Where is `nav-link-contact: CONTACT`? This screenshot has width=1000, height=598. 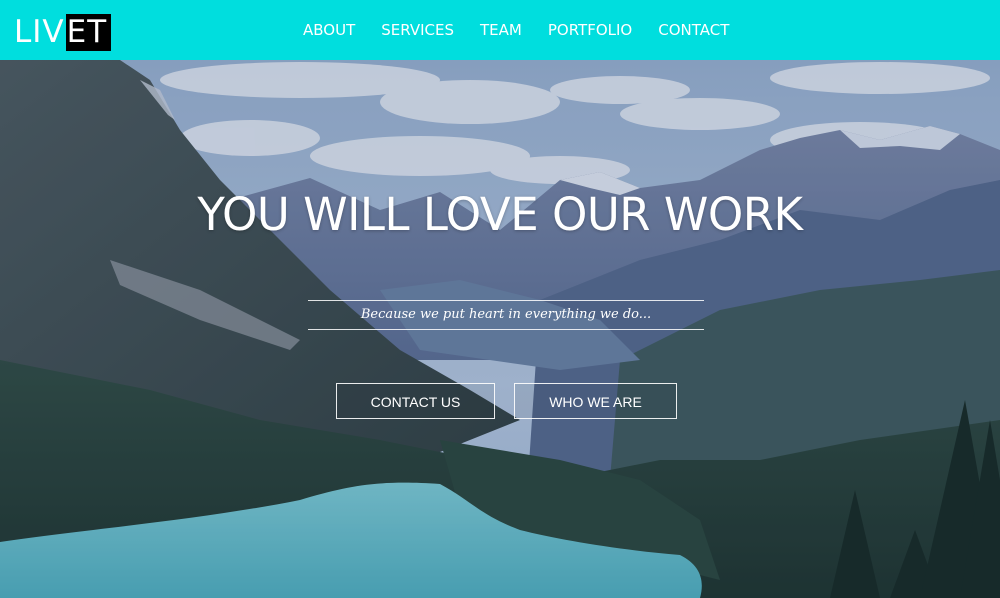
nav-link-contact: CONTACT is located at coordinates (693, 30).